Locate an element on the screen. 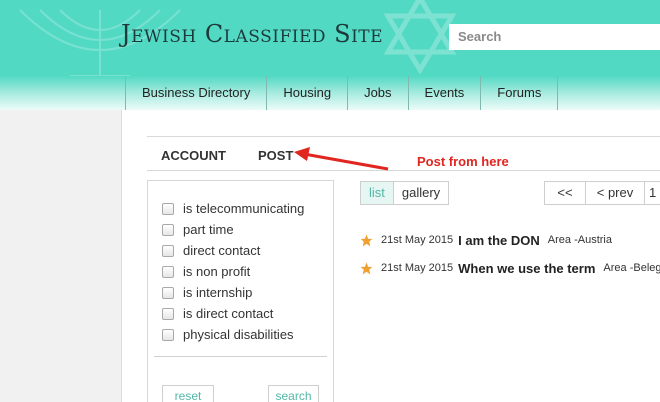  filter-physical-disabilities: physical disabilities is located at coordinates (233, 334).